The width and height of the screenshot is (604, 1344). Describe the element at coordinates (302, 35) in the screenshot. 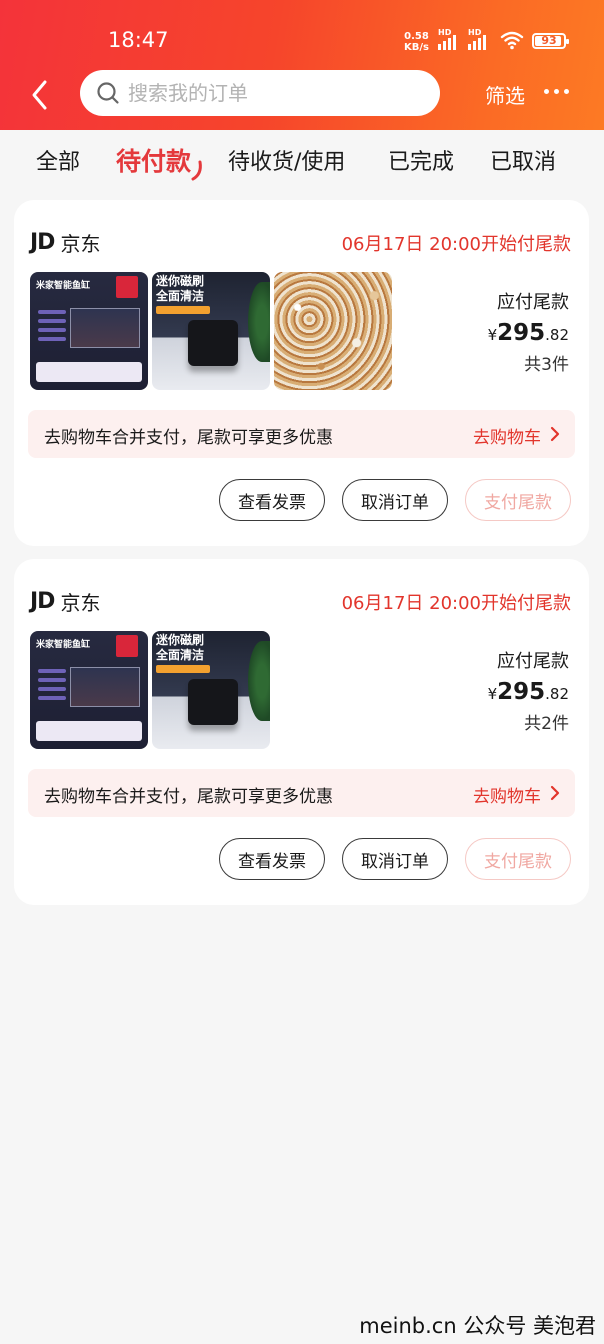

I see `status-bar: 18:47 0.58 KB/s HD HD 93` at that location.